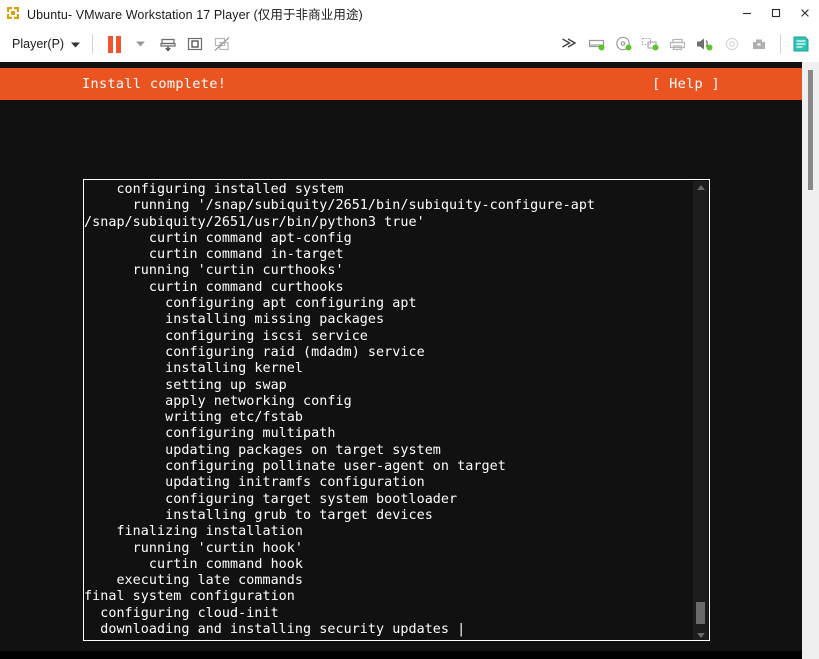  I want to click on cd-dvd-icon, so click(623, 44).